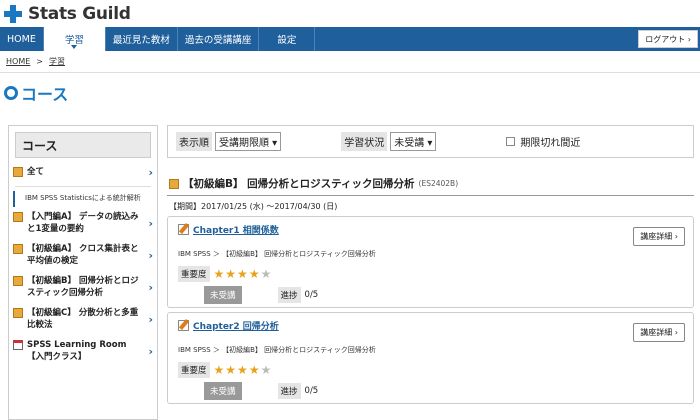  What do you see at coordinates (18, 61) in the screenshot?
I see `breadcrumb-home: HOME` at bounding box center [18, 61].